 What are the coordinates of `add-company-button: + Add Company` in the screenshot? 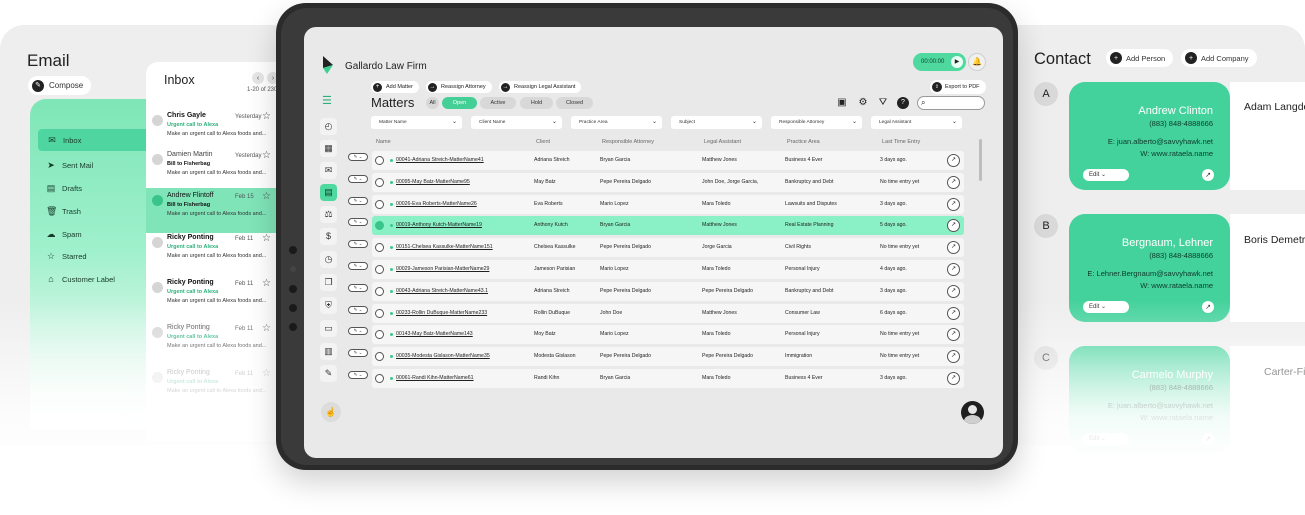 It's located at (1219, 58).